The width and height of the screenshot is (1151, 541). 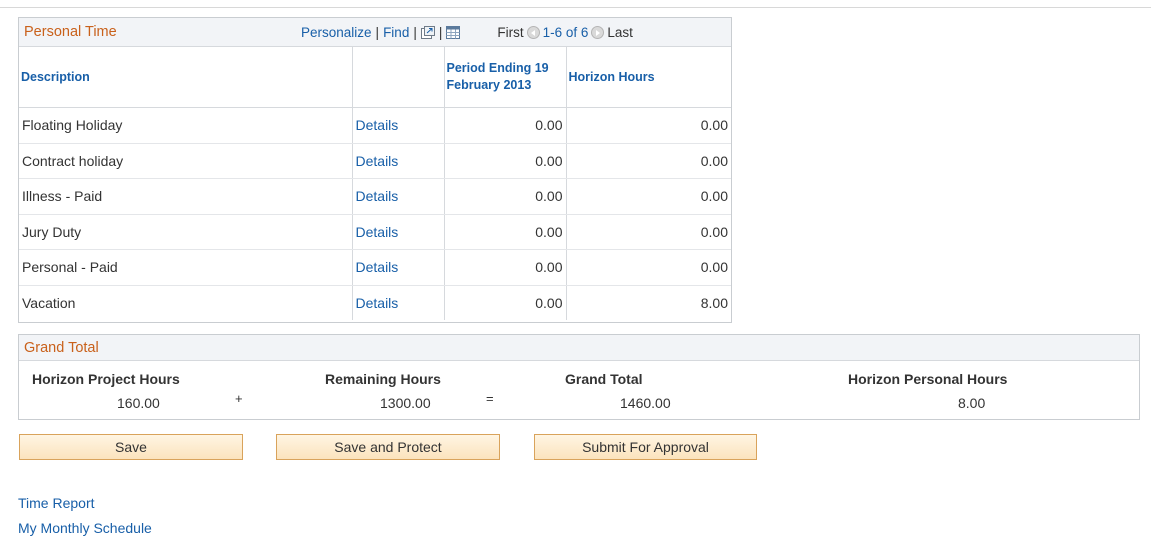 I want to click on table-row: Jury Duty Details 0.00 0.00, so click(x=375, y=232).